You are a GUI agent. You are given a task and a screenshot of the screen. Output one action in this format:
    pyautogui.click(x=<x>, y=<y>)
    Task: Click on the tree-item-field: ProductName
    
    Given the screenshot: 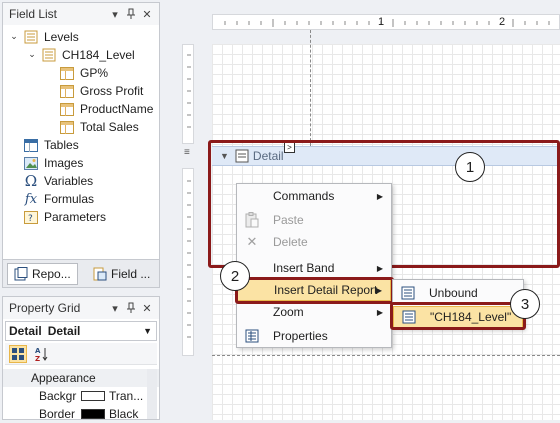 What is the action you would take?
    pyautogui.click(x=106, y=109)
    